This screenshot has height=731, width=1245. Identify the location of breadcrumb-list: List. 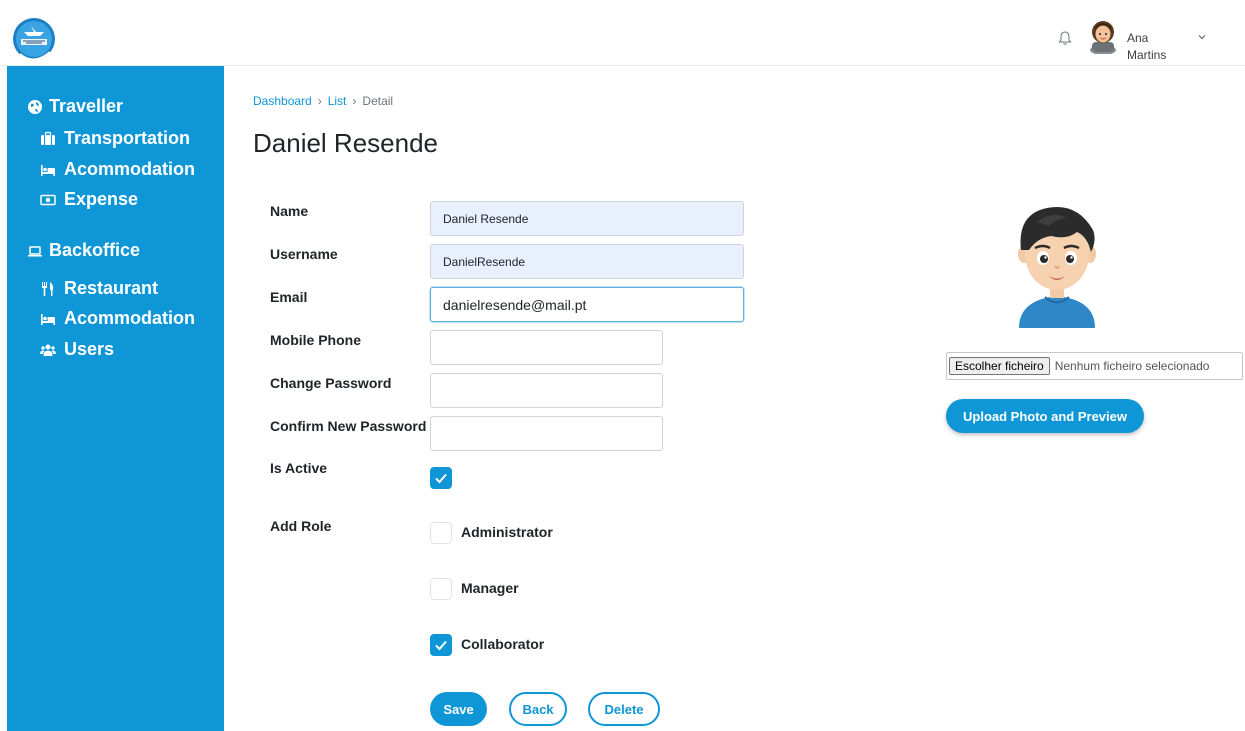
(337, 101).